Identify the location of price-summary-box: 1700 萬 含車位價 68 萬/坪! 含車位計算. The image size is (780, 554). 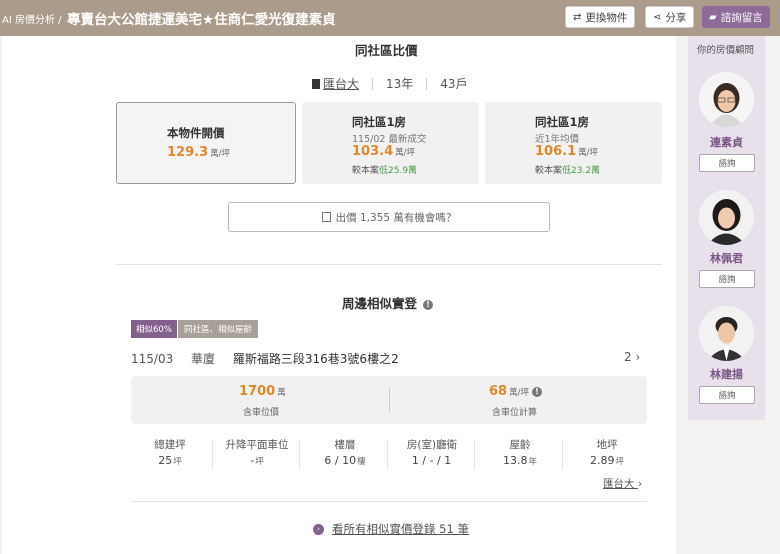
(389, 400).